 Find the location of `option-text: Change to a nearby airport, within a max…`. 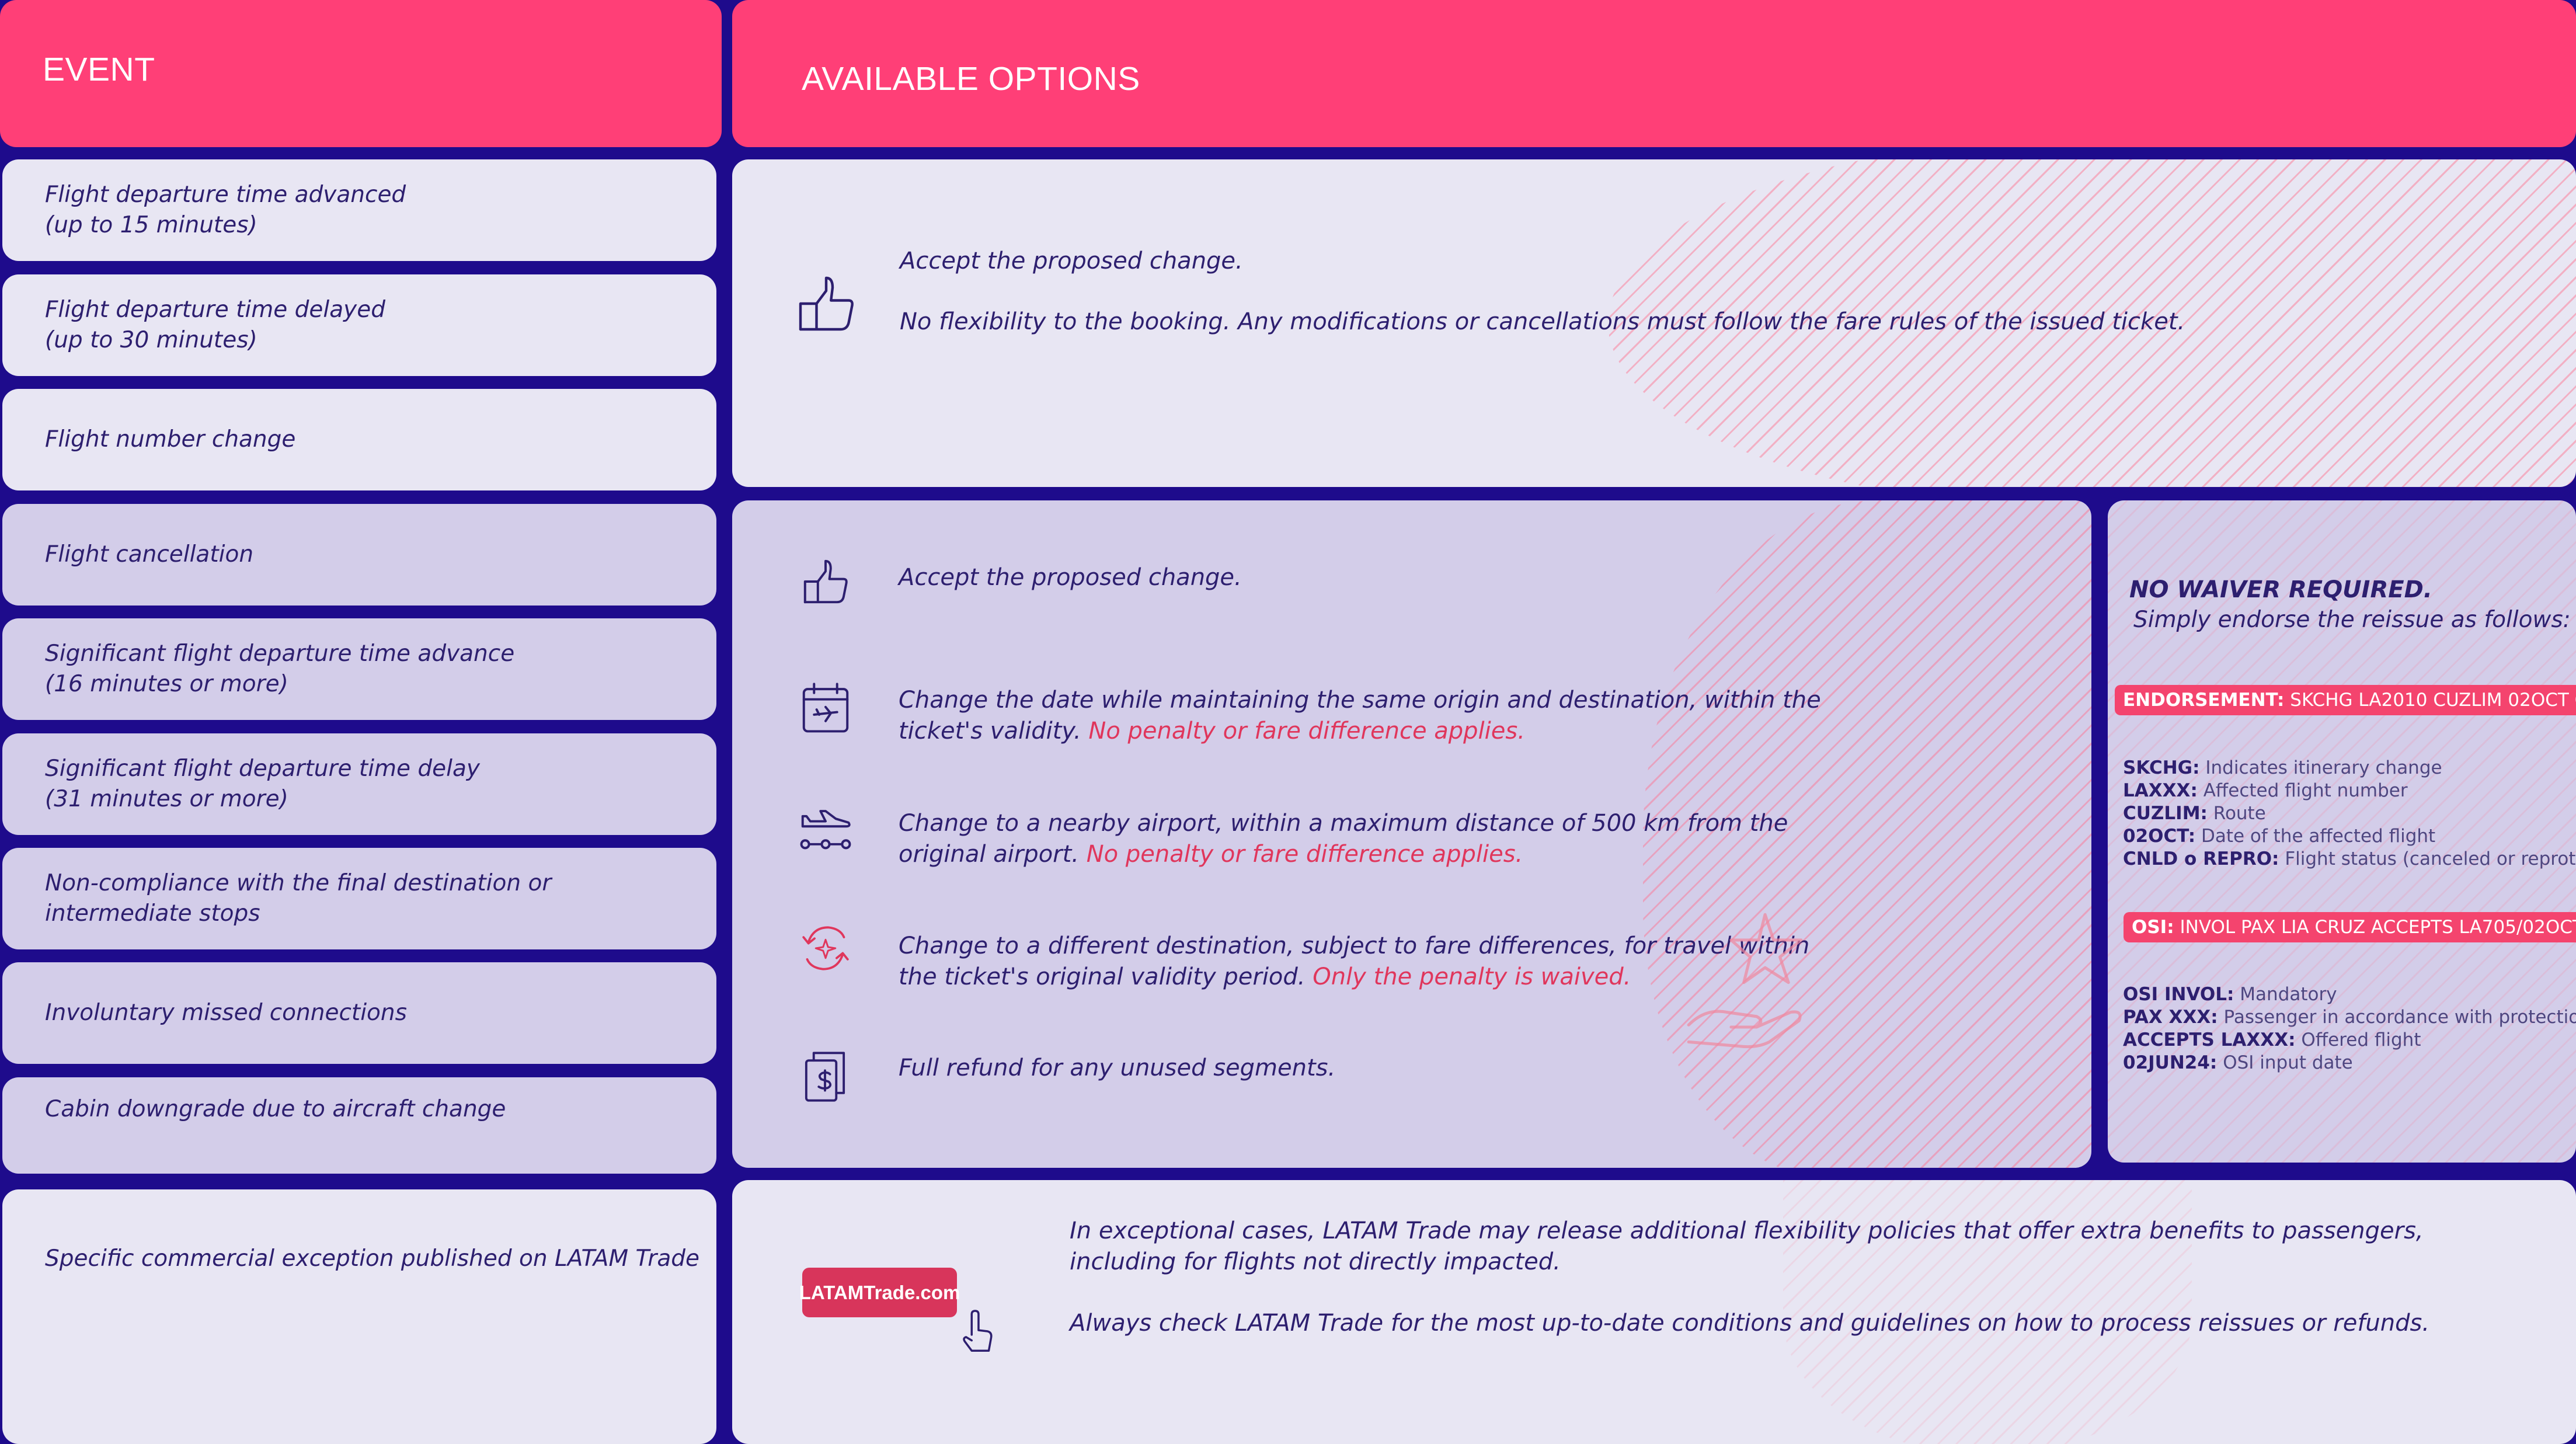

option-text: Change to a nearby airport, within a max… is located at coordinates (1366, 839).